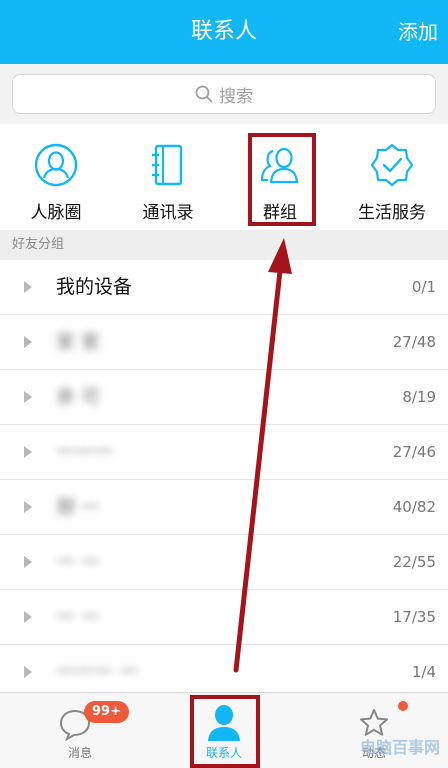 Image resolution: width=448 pixels, height=768 pixels. Describe the element at coordinates (224, 287) in the screenshot. I see `list-item: 我的设备 0/1` at that location.